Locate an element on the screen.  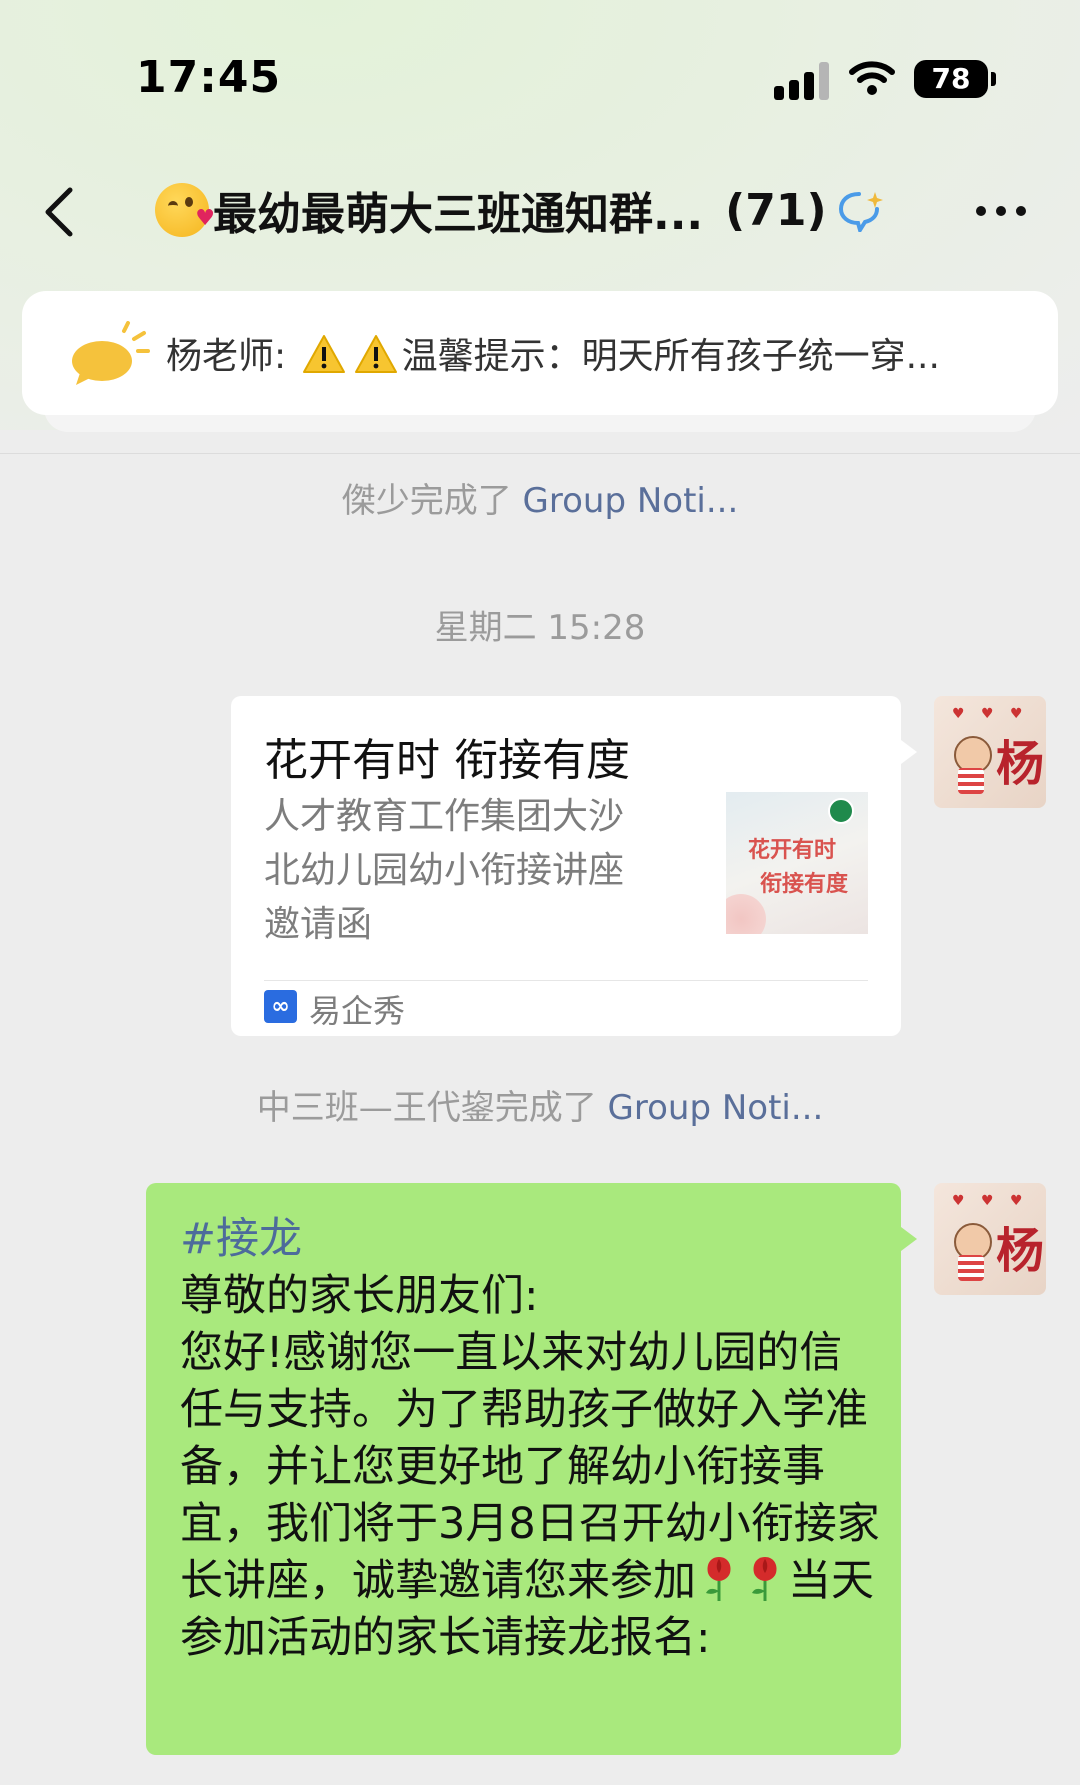
member-count: (71) is located at coordinates (776, 210).